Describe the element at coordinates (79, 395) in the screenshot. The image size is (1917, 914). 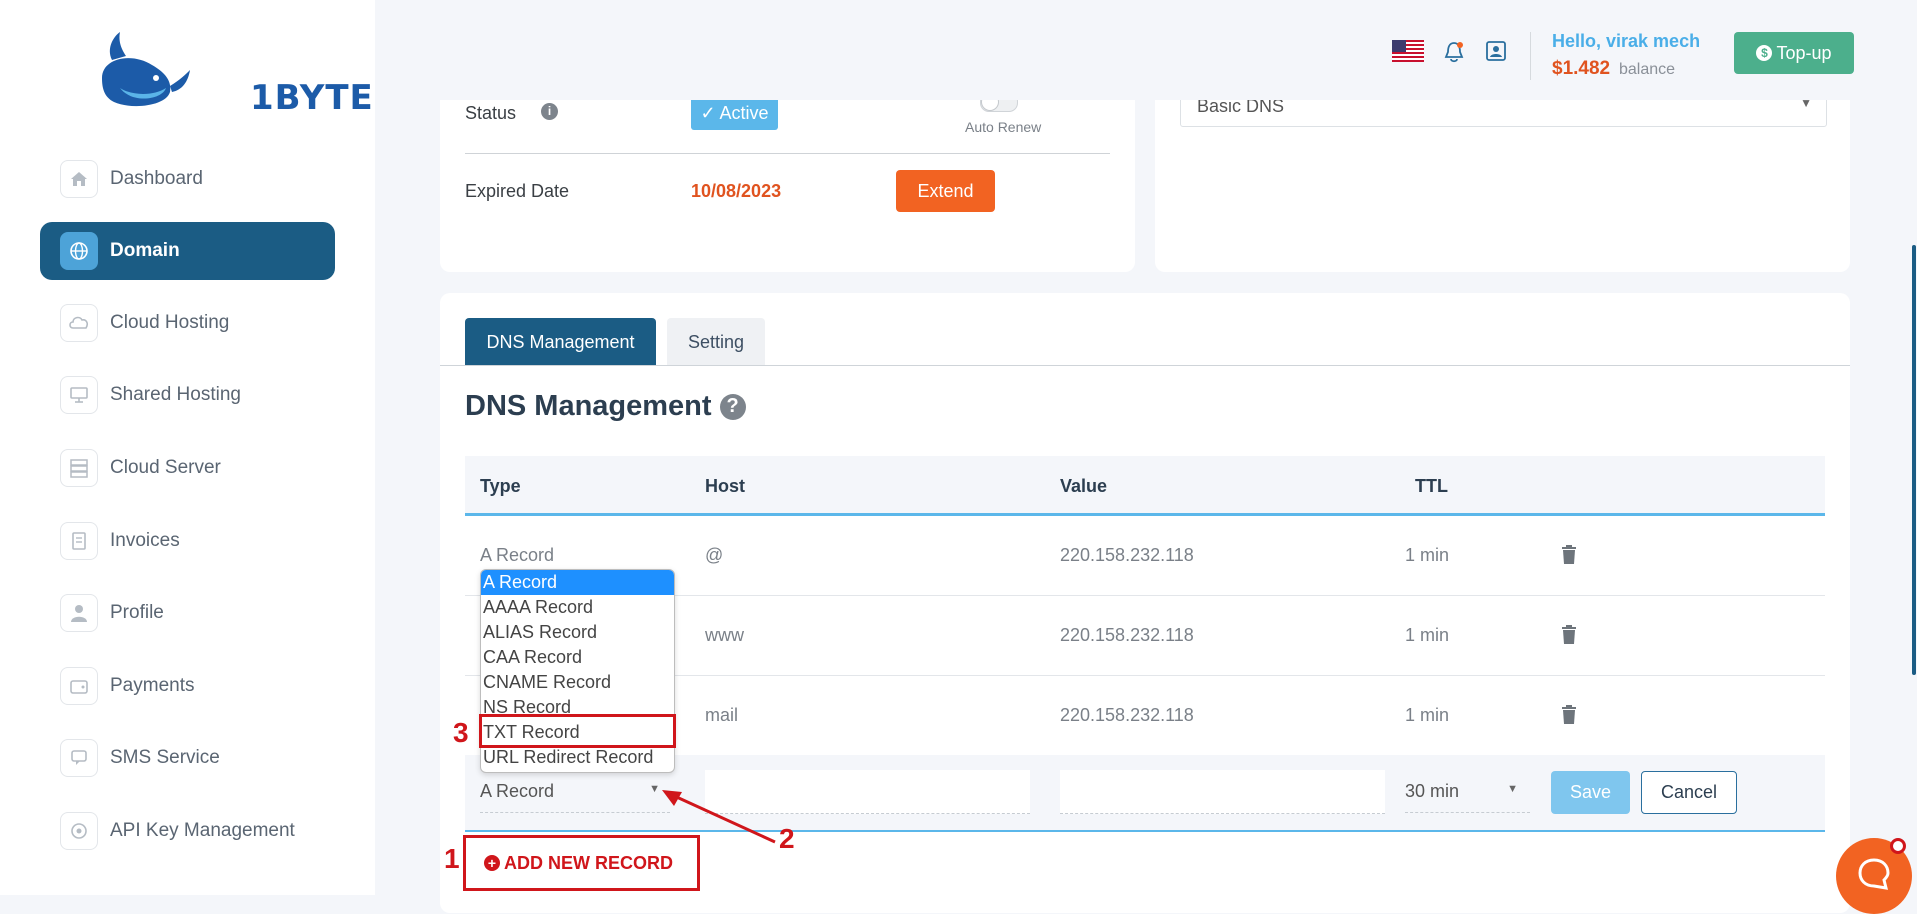
I see `monitor-icon` at that location.